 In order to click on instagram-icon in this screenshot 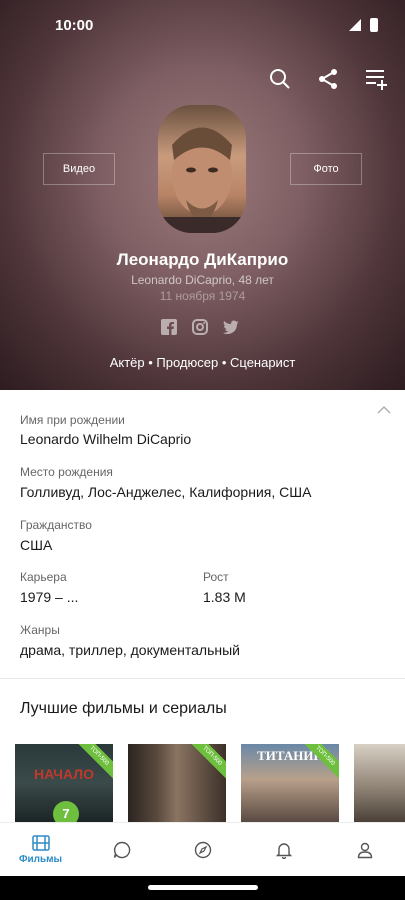, I will do `click(199, 326)`.